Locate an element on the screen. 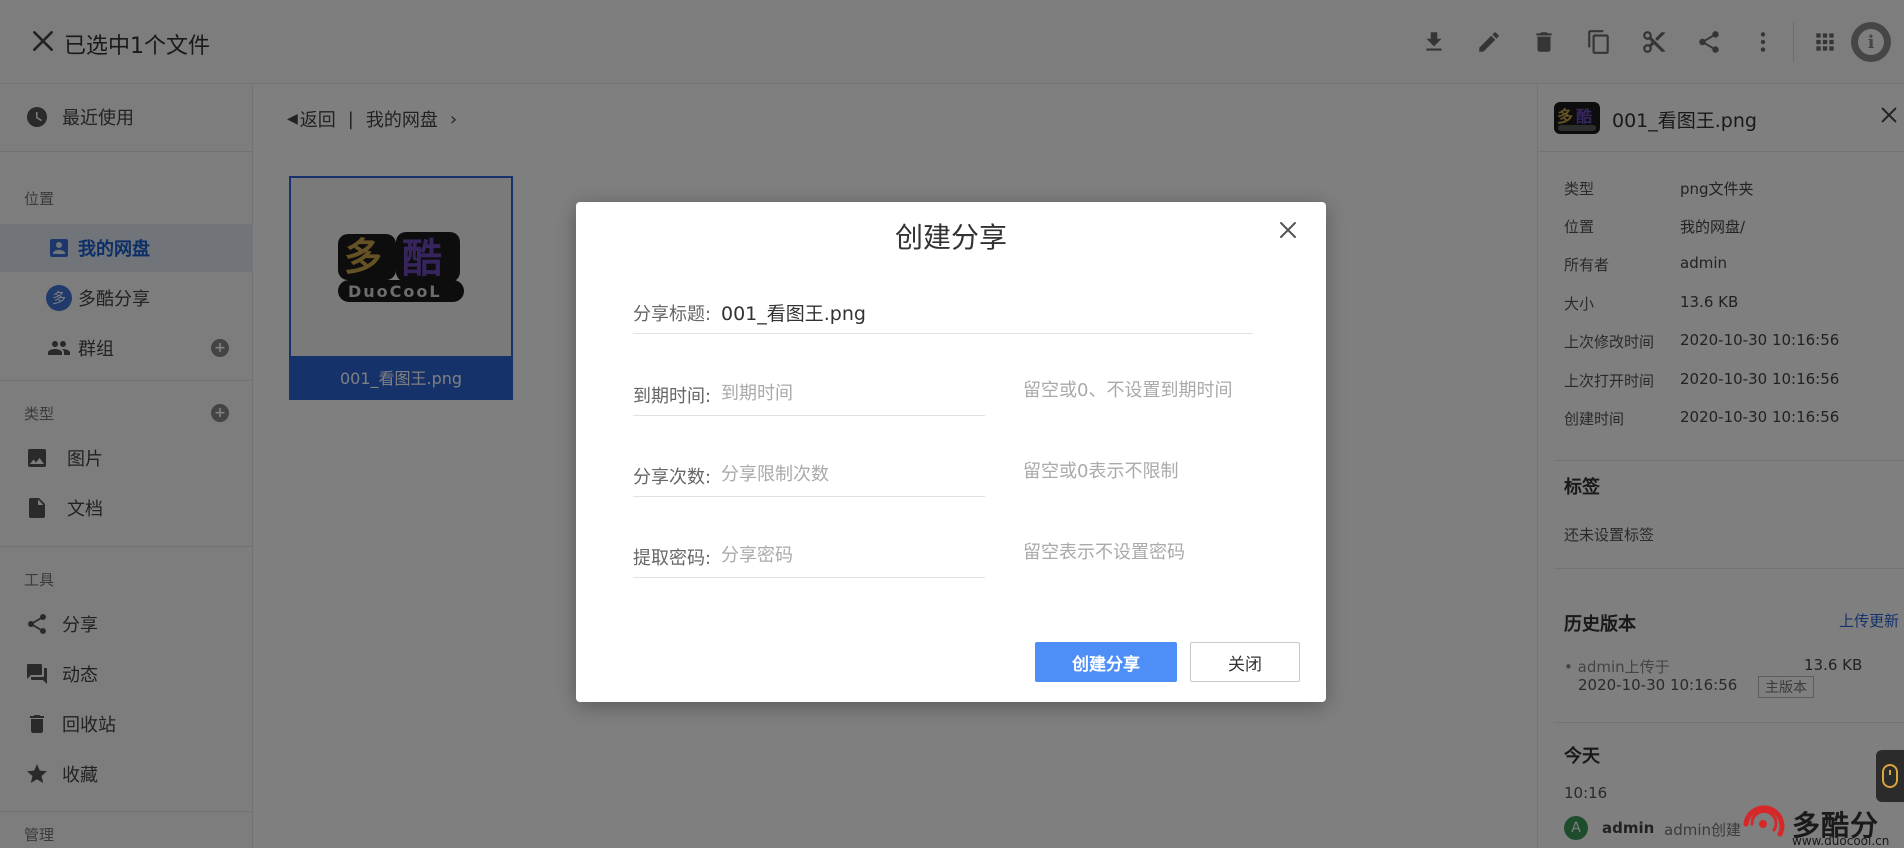  expire-label: 到期时间: is located at coordinates (672, 396).